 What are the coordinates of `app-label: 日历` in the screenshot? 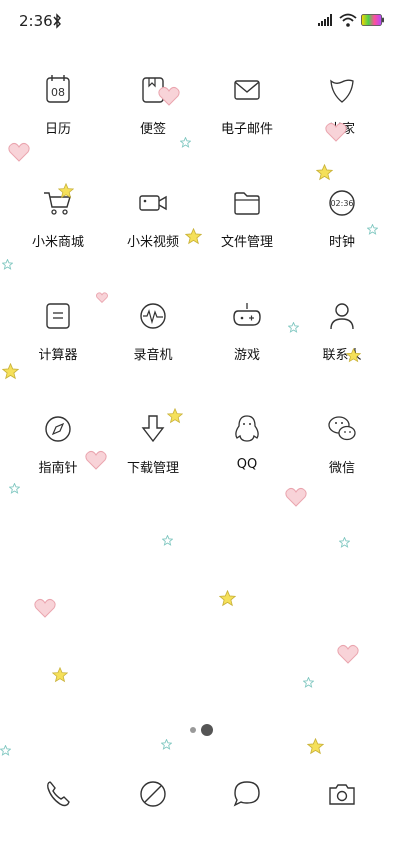 It's located at (57, 129).